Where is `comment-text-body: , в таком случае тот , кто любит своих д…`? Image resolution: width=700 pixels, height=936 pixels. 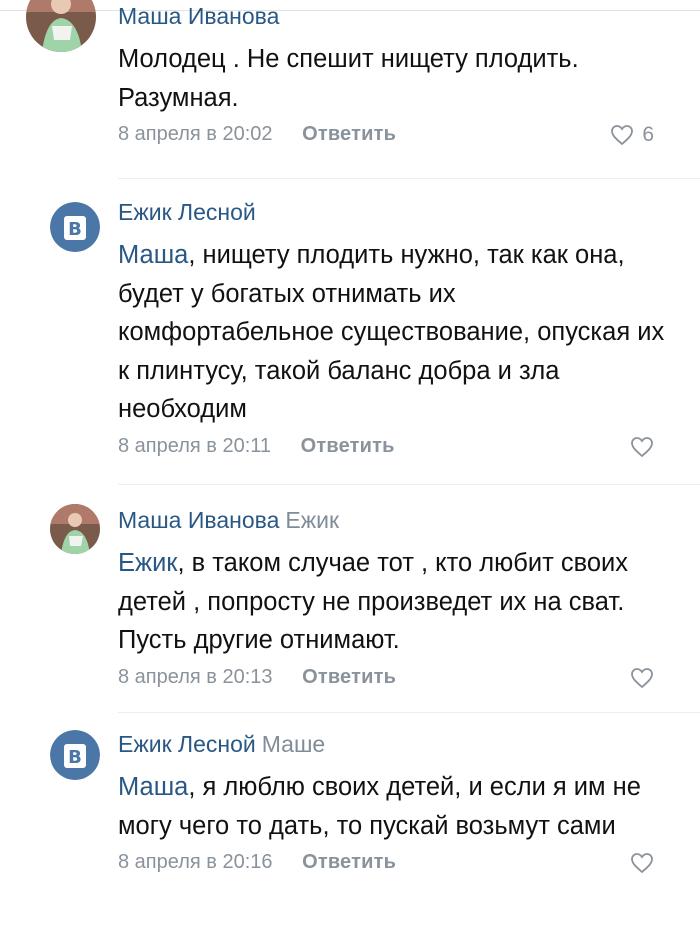
comment-text-body: , в таком случае тот , кто любит своих д… is located at coordinates (373, 601).